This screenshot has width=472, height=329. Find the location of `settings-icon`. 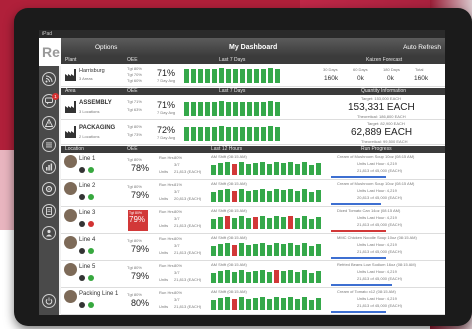

settings-icon is located at coordinates (49, 189).